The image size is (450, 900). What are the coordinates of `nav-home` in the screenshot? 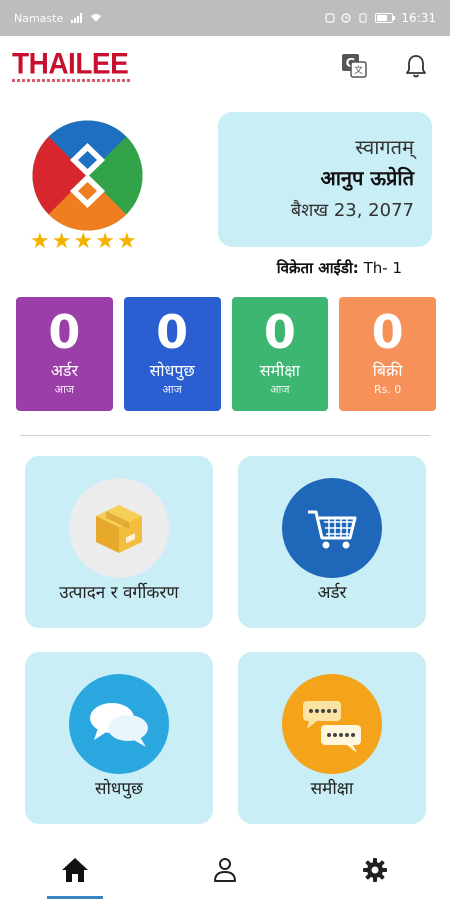 It's located at (75, 870).